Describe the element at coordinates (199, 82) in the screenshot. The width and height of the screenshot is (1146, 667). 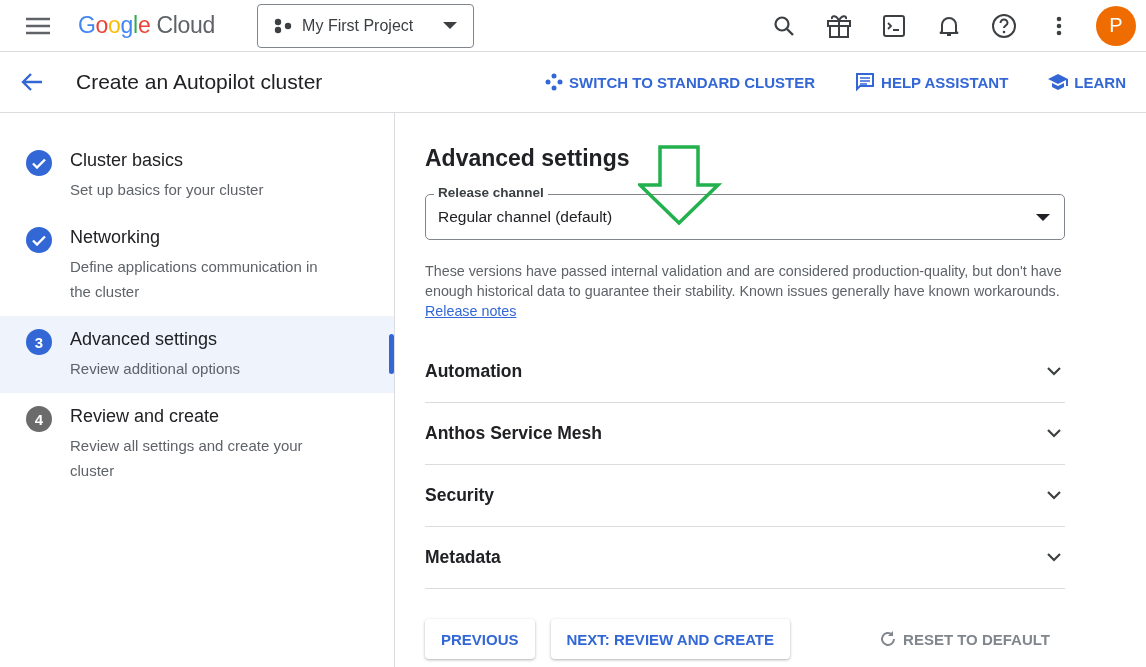
I see `page-title: Create an Autopilot cluster` at that location.